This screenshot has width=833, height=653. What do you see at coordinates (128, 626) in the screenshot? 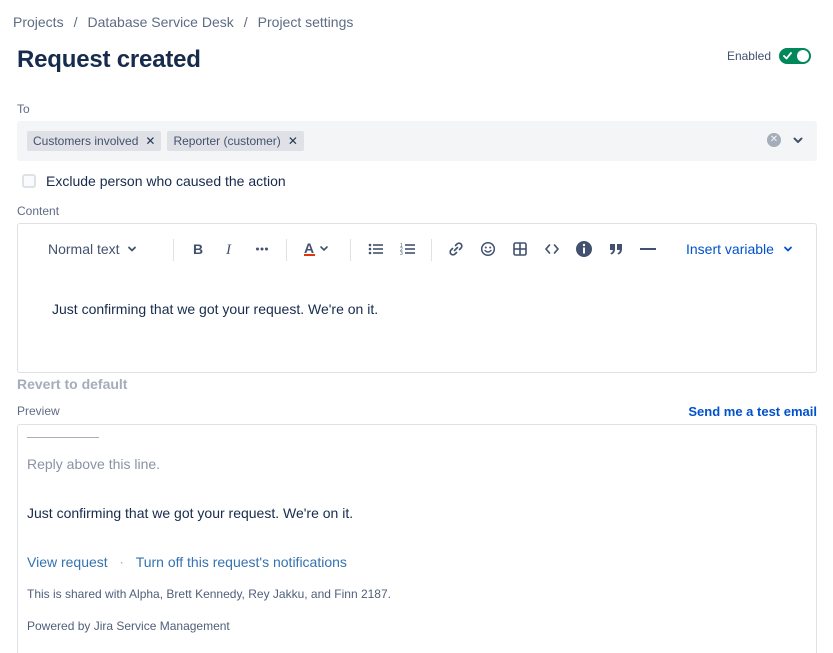
I see `powered-by-text: Powered by Jira Service Management` at bounding box center [128, 626].